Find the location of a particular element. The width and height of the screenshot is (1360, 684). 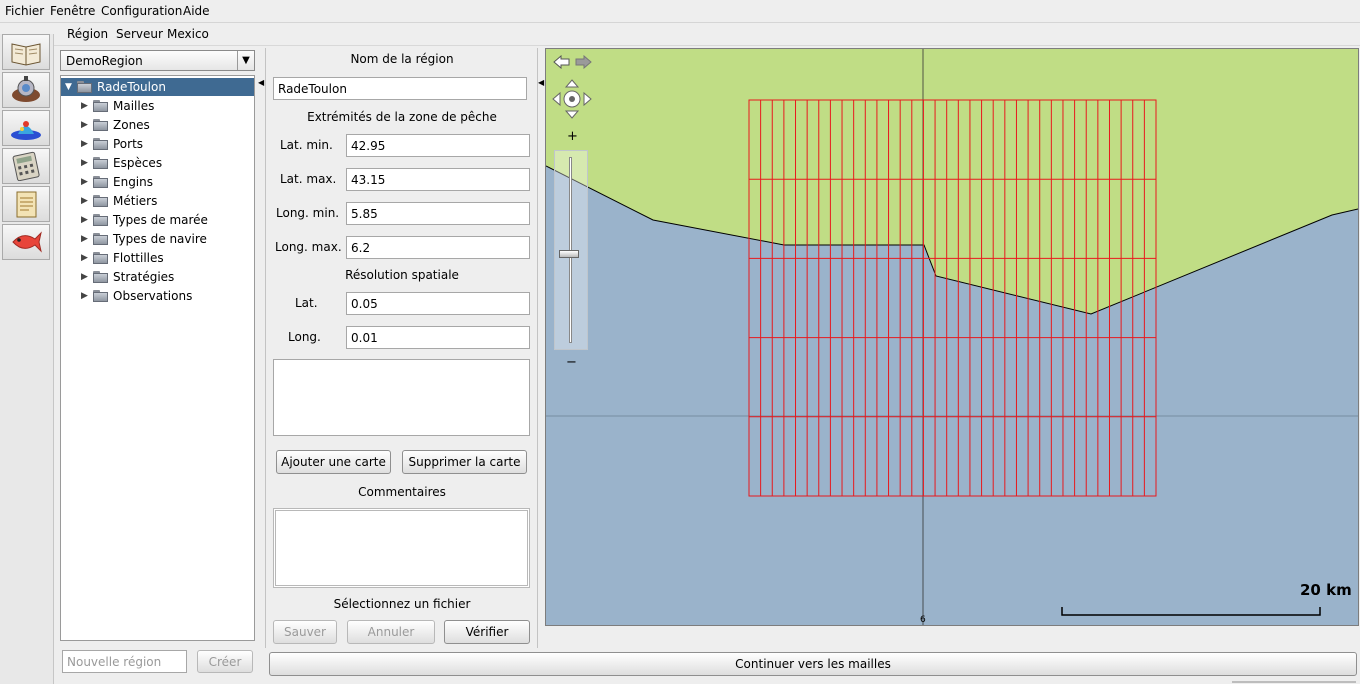

scale-label: 20 km is located at coordinates (1326, 590).